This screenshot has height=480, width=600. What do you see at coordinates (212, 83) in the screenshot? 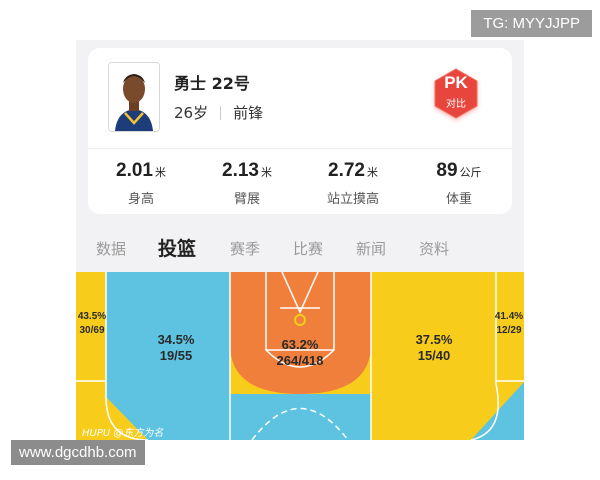
I see `player-name: 勇士 22号` at bounding box center [212, 83].